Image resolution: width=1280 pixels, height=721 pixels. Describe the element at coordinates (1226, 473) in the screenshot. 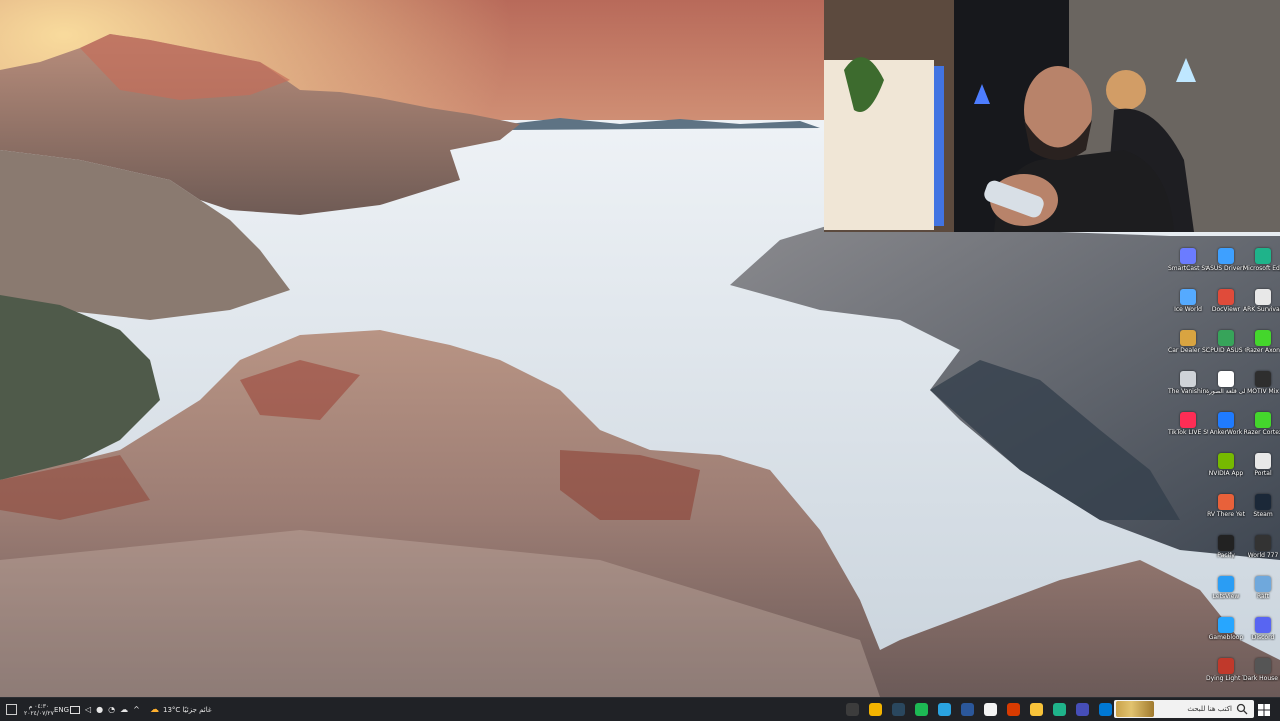

I see `desktop-shortcut-label: NVIDIA App` at that location.